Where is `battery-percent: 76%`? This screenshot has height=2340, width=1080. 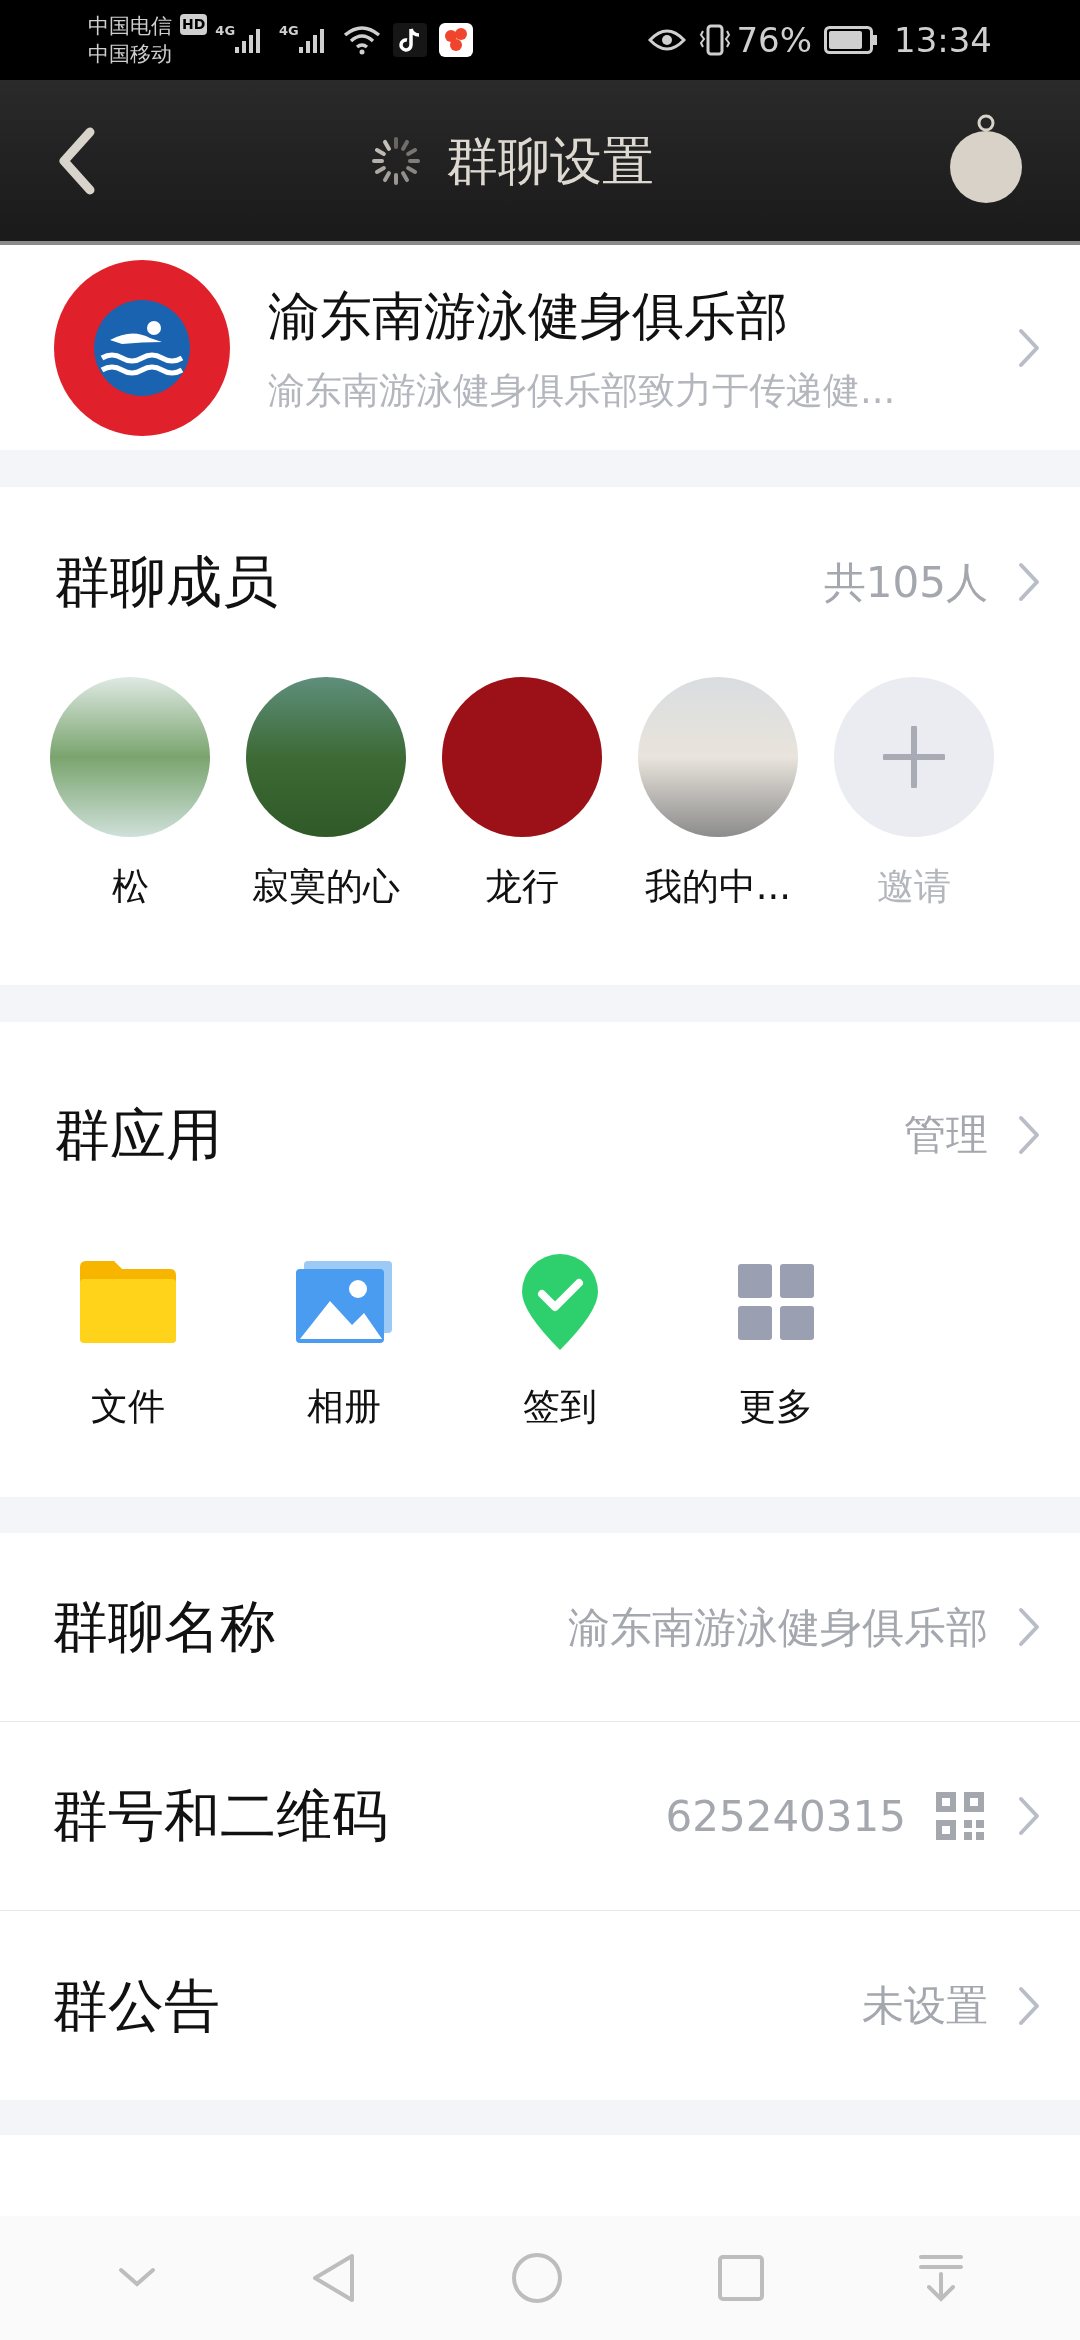
battery-percent: 76% is located at coordinates (774, 40).